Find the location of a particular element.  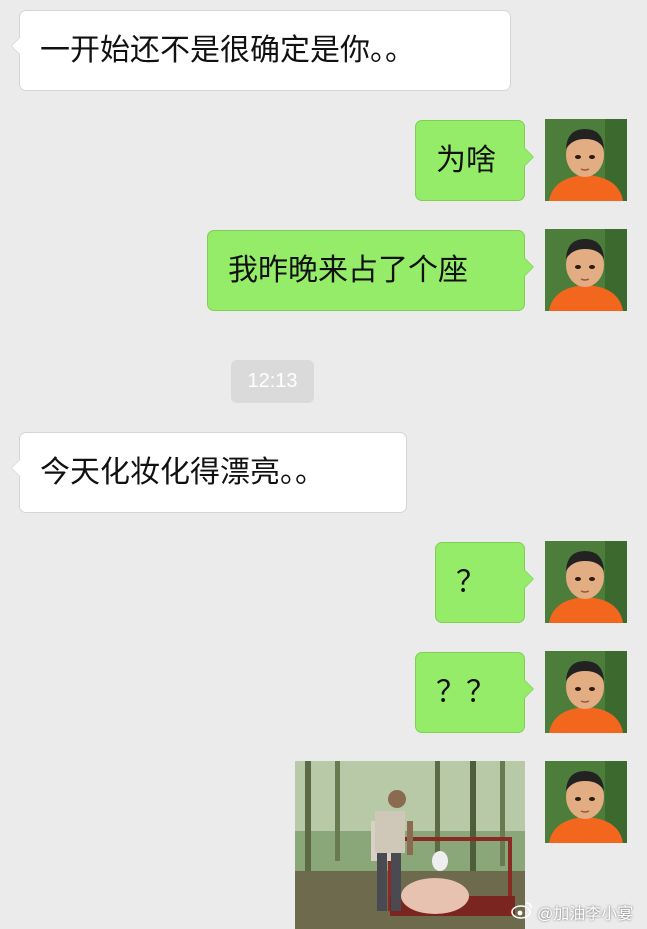

message-text: 今天化妆化得漂亮。。 is located at coordinates (182, 472).